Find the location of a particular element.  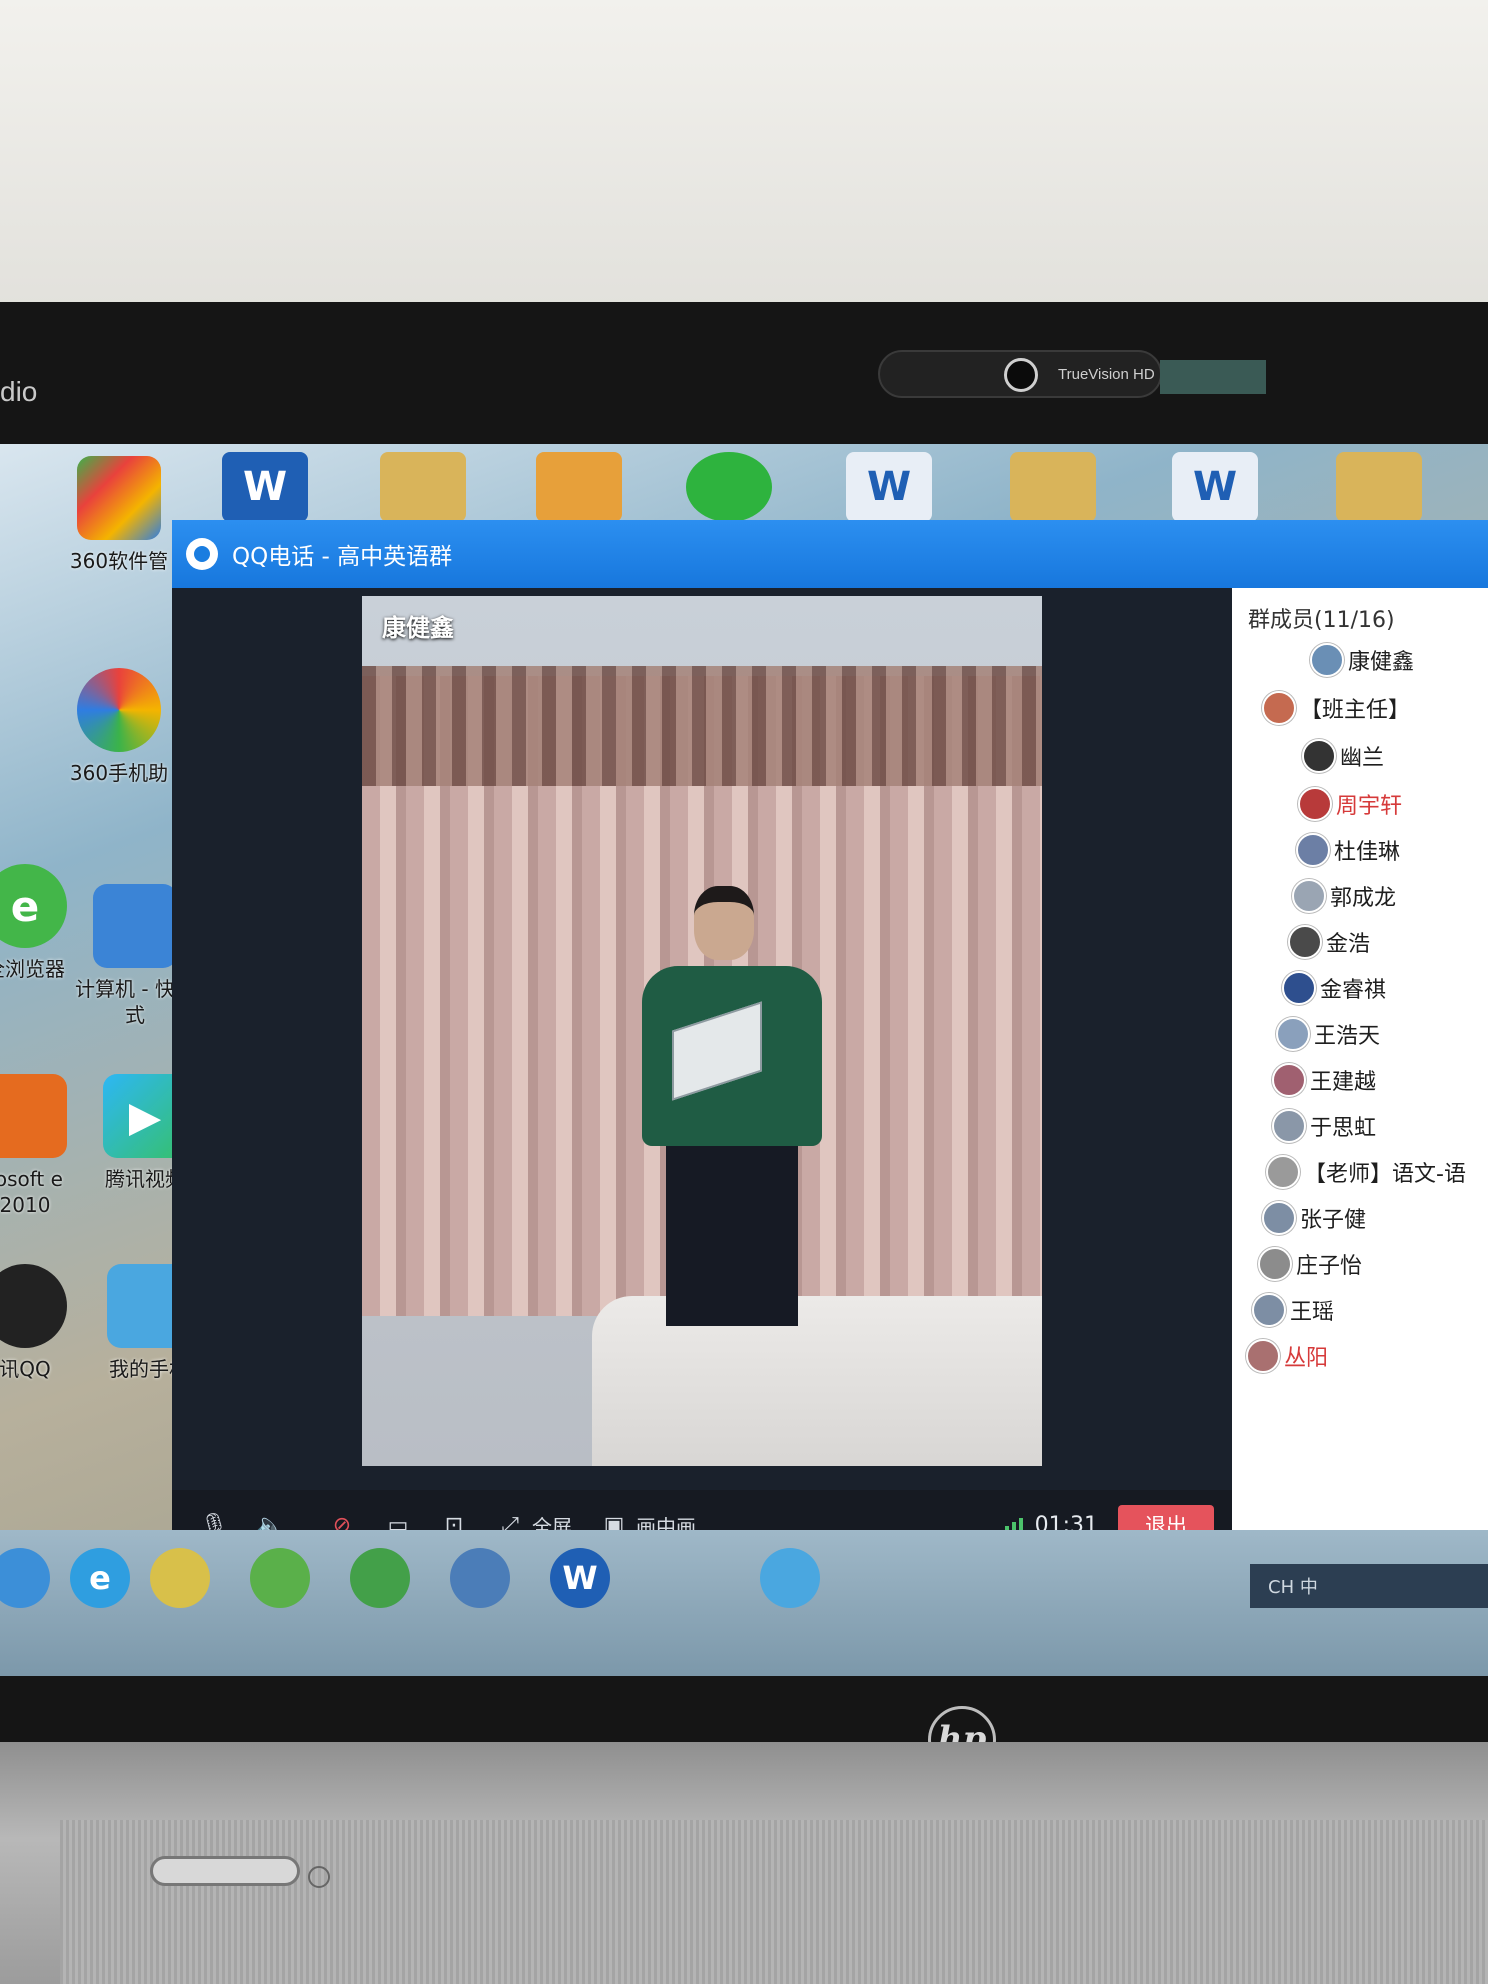

member-item: 【老师】语文-语 is located at coordinates (1366, 1172).